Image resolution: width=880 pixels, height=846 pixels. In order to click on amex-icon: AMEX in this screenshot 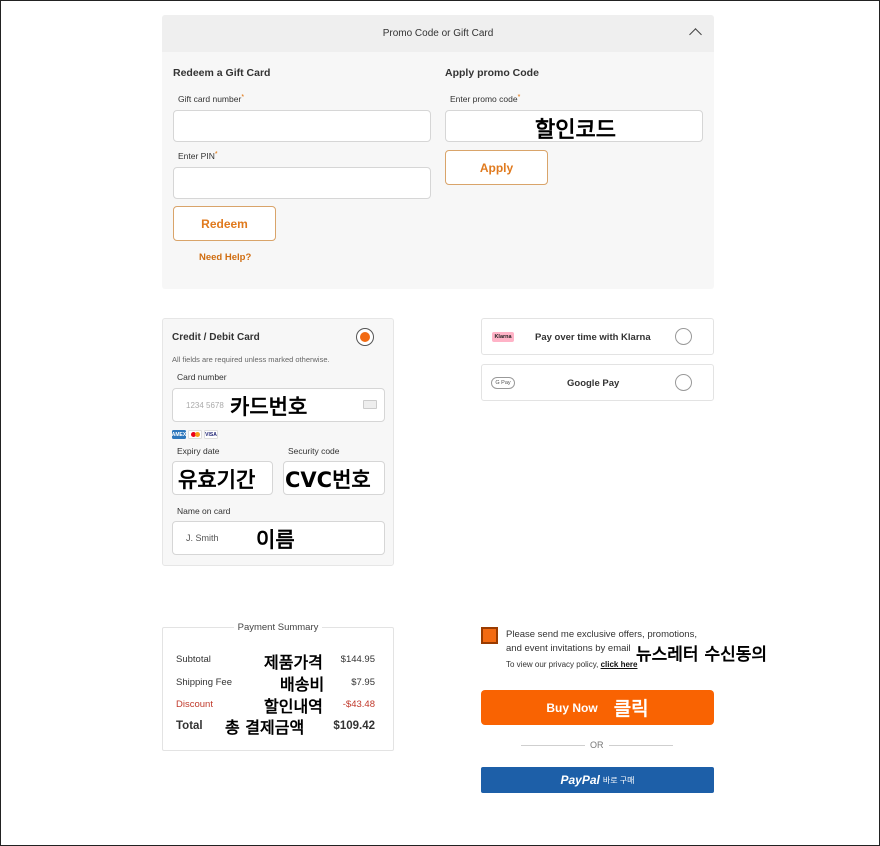, I will do `click(179, 434)`.